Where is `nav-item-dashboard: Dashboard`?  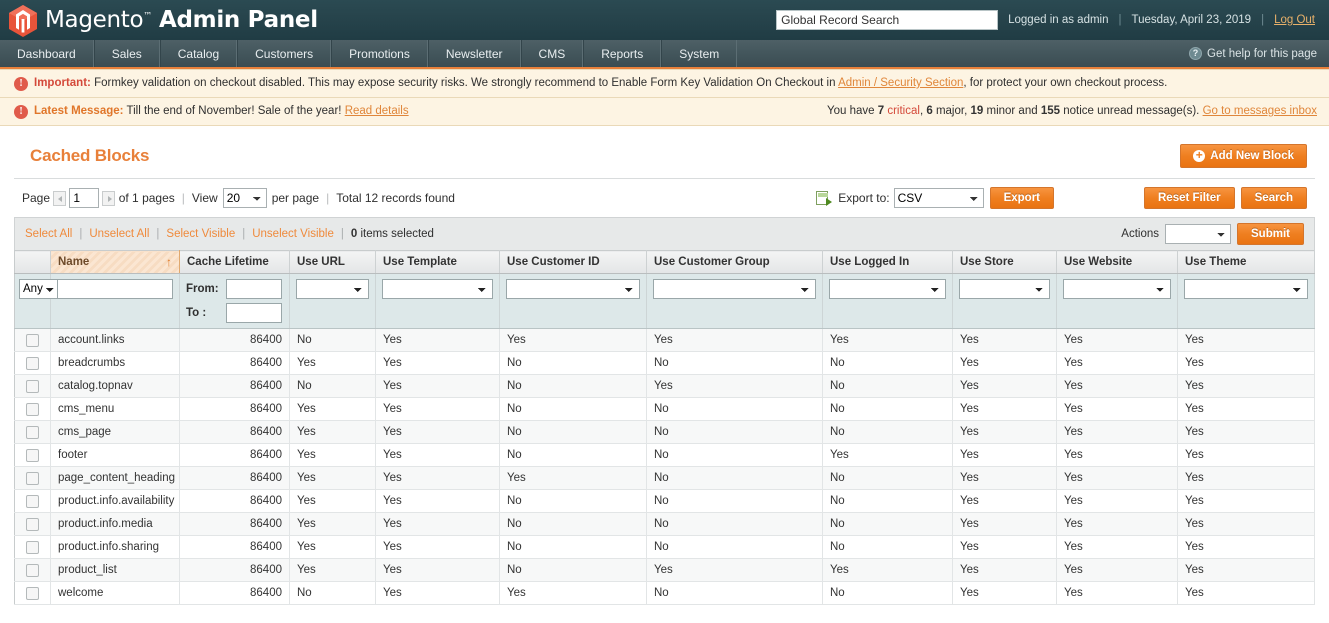 nav-item-dashboard: Dashboard is located at coordinates (47, 53).